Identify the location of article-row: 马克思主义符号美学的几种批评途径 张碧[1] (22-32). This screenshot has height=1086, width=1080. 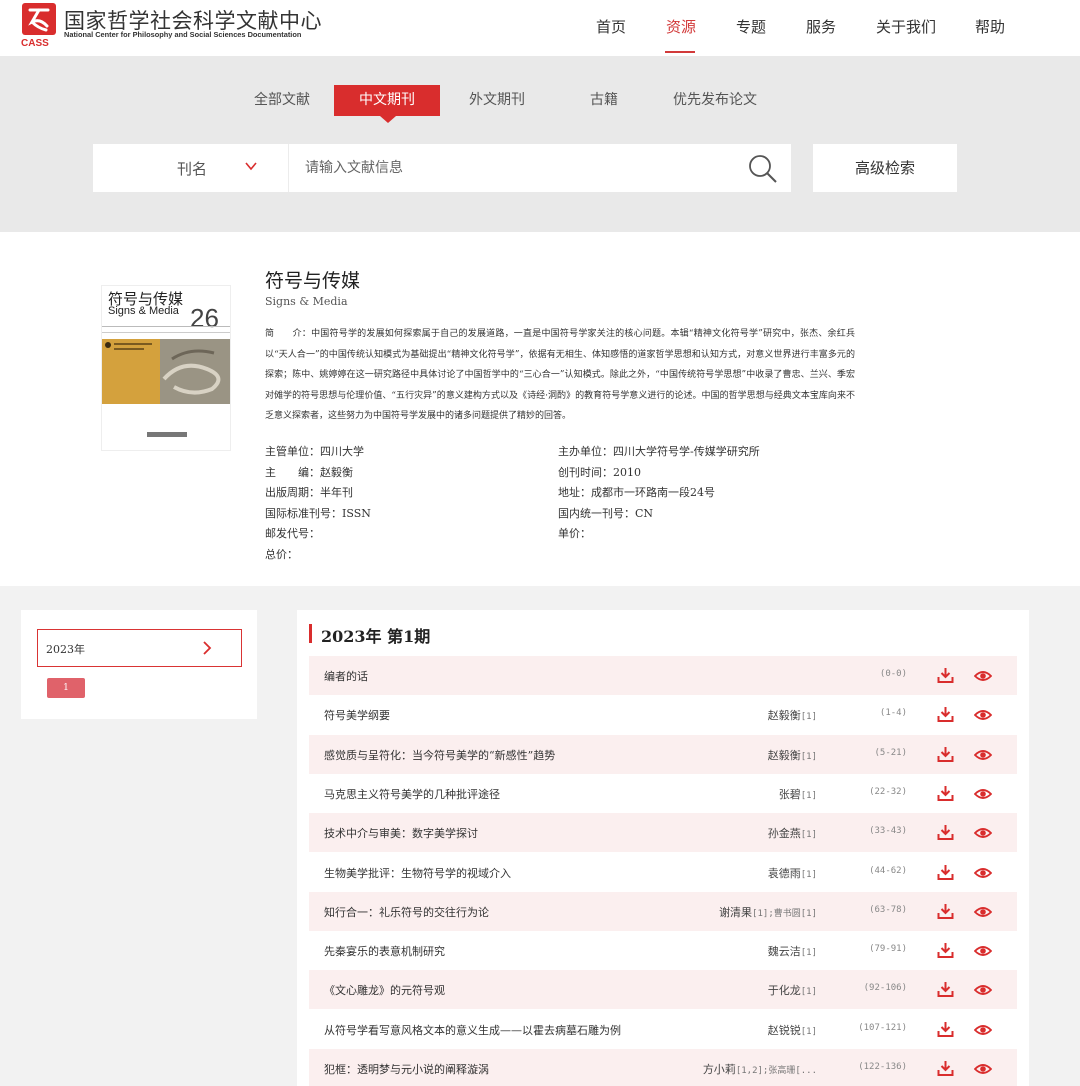
(663, 793).